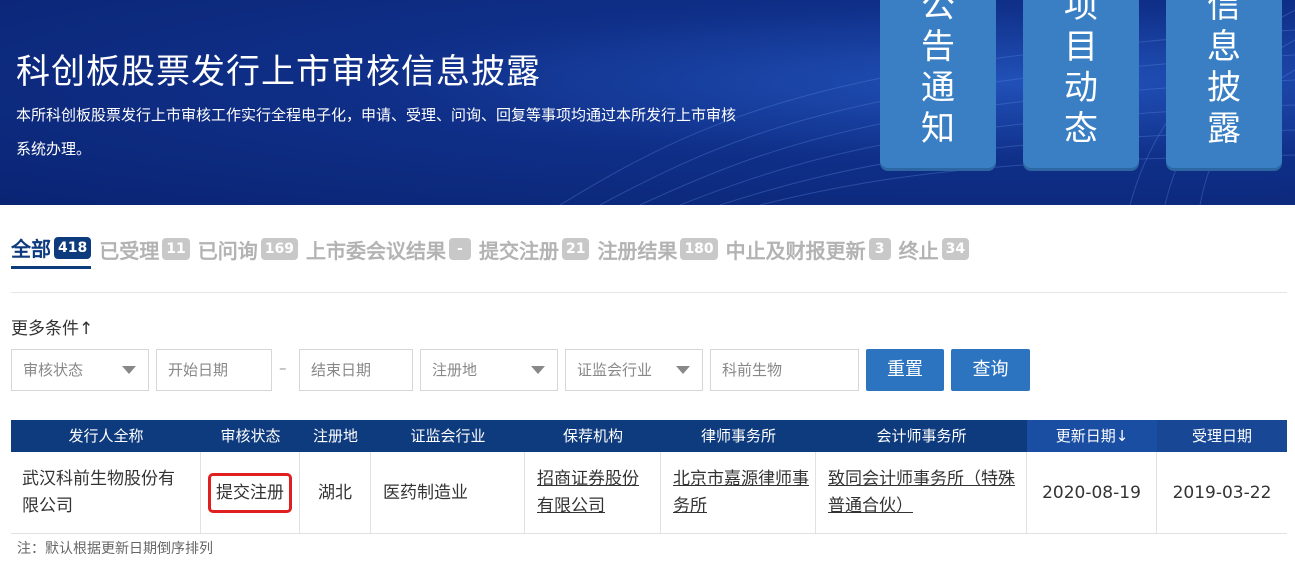  I want to click on header-accept-date: 受理日期, so click(1222, 436).